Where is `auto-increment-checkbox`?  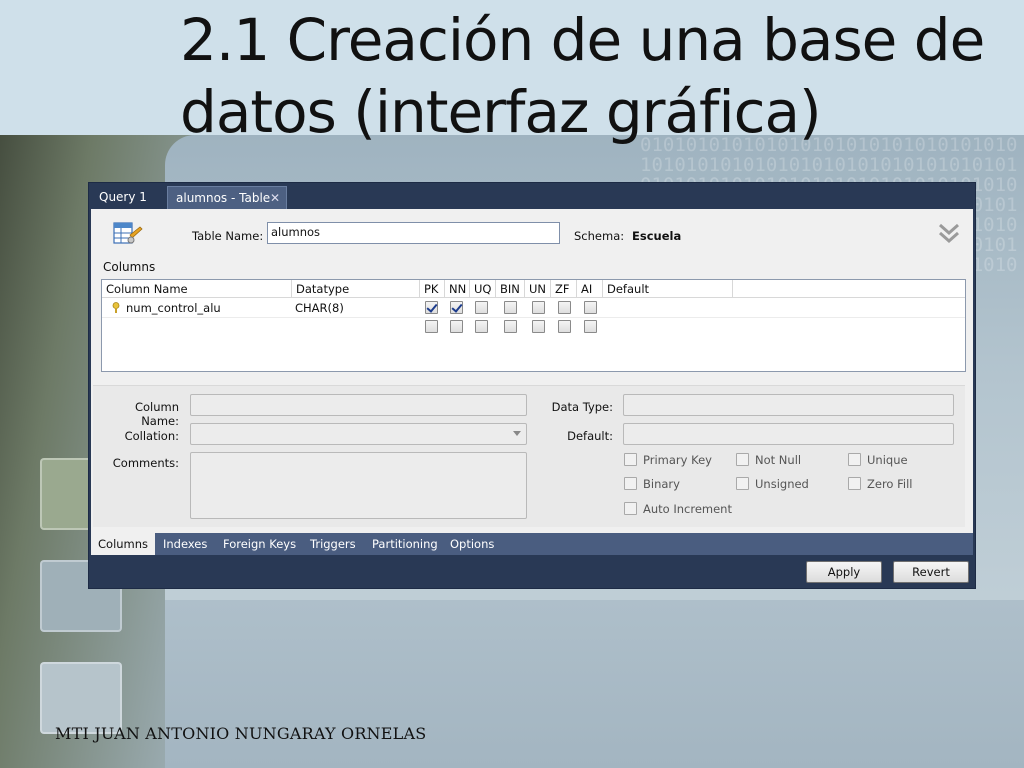
auto-increment-checkbox is located at coordinates (630, 508).